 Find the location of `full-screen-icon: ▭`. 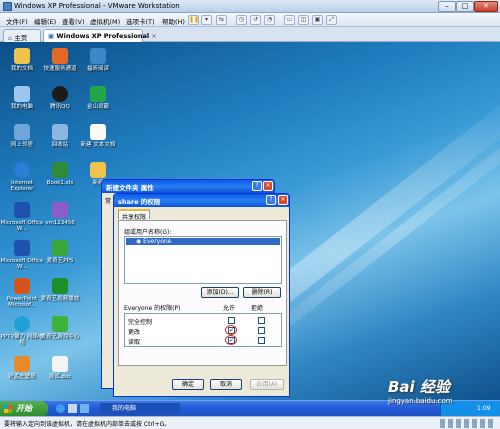

full-screen-icon: ▭ is located at coordinates (289, 20).